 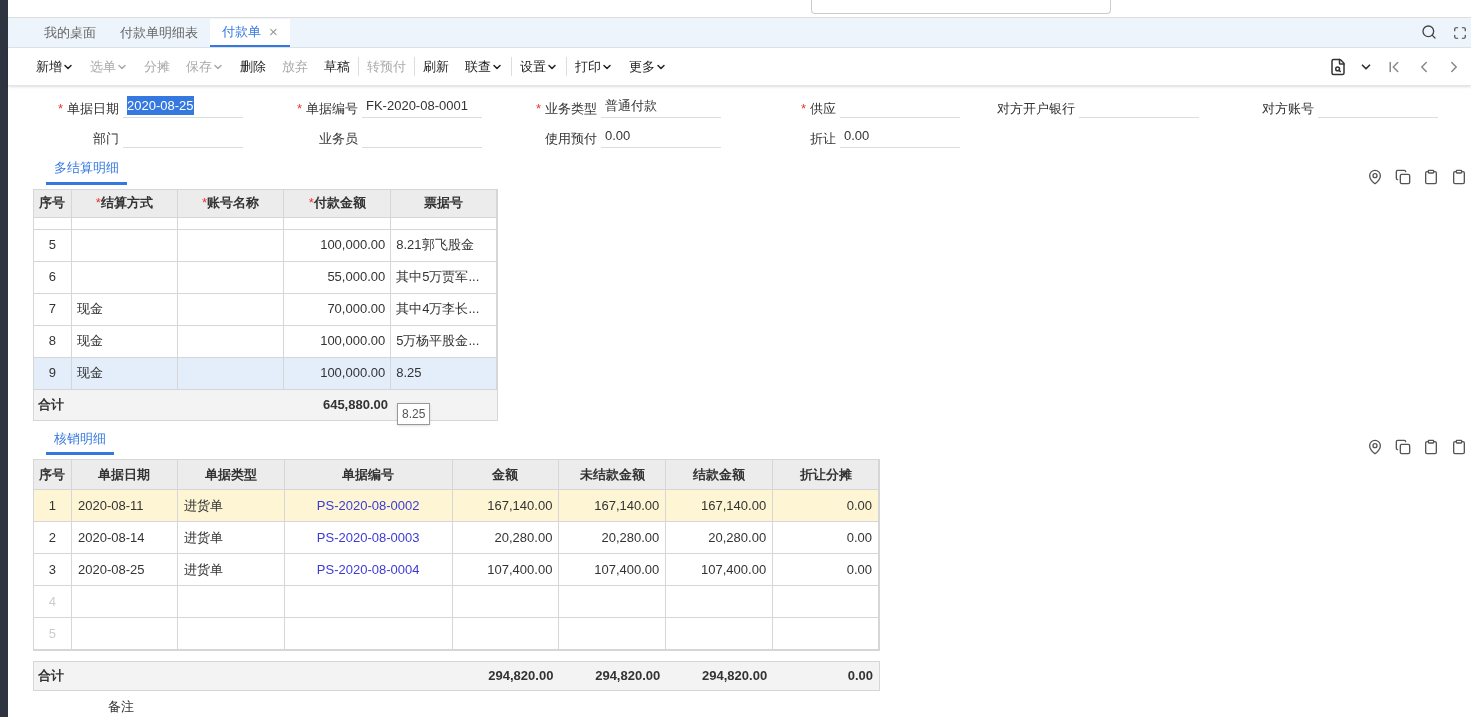 What do you see at coordinates (265, 245) in the screenshot?
I see `table-row: 5 100,000.00 8.21郭飞股金` at bounding box center [265, 245].